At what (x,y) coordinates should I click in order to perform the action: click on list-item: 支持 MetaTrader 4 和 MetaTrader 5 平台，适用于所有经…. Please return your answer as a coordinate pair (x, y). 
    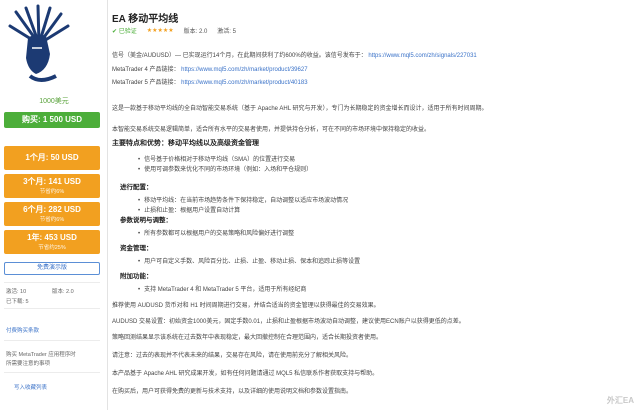
    Looking at the image, I should click on (222, 288).